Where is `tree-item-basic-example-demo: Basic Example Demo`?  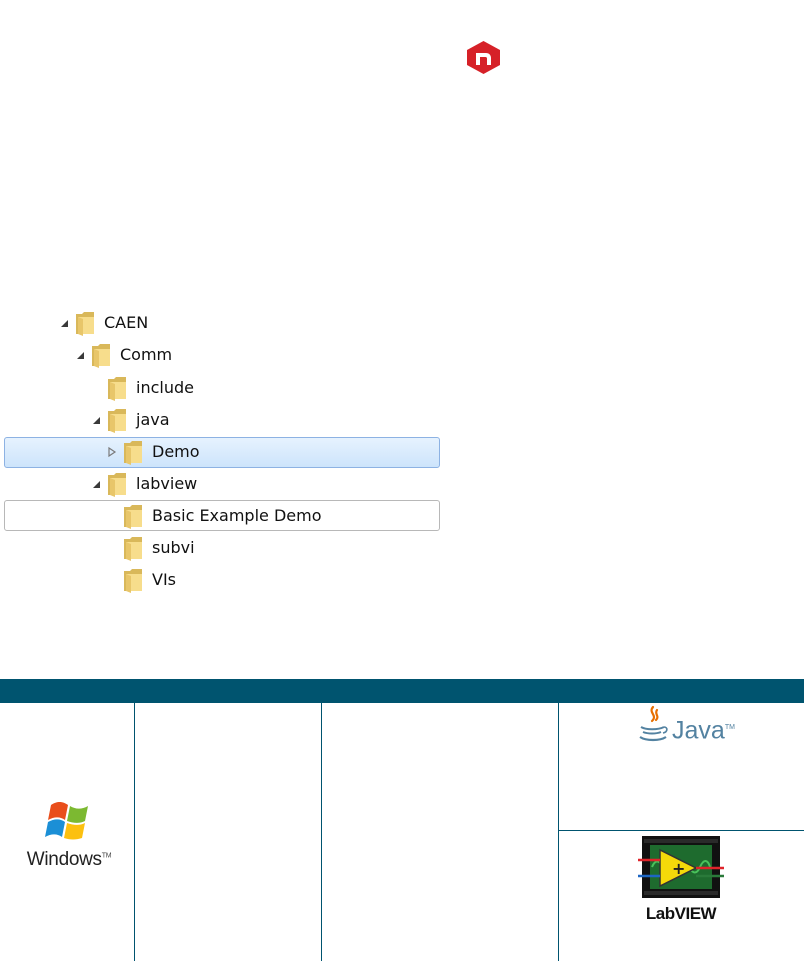
tree-item-basic-example-demo: Basic Example Demo is located at coordinates (213, 515).